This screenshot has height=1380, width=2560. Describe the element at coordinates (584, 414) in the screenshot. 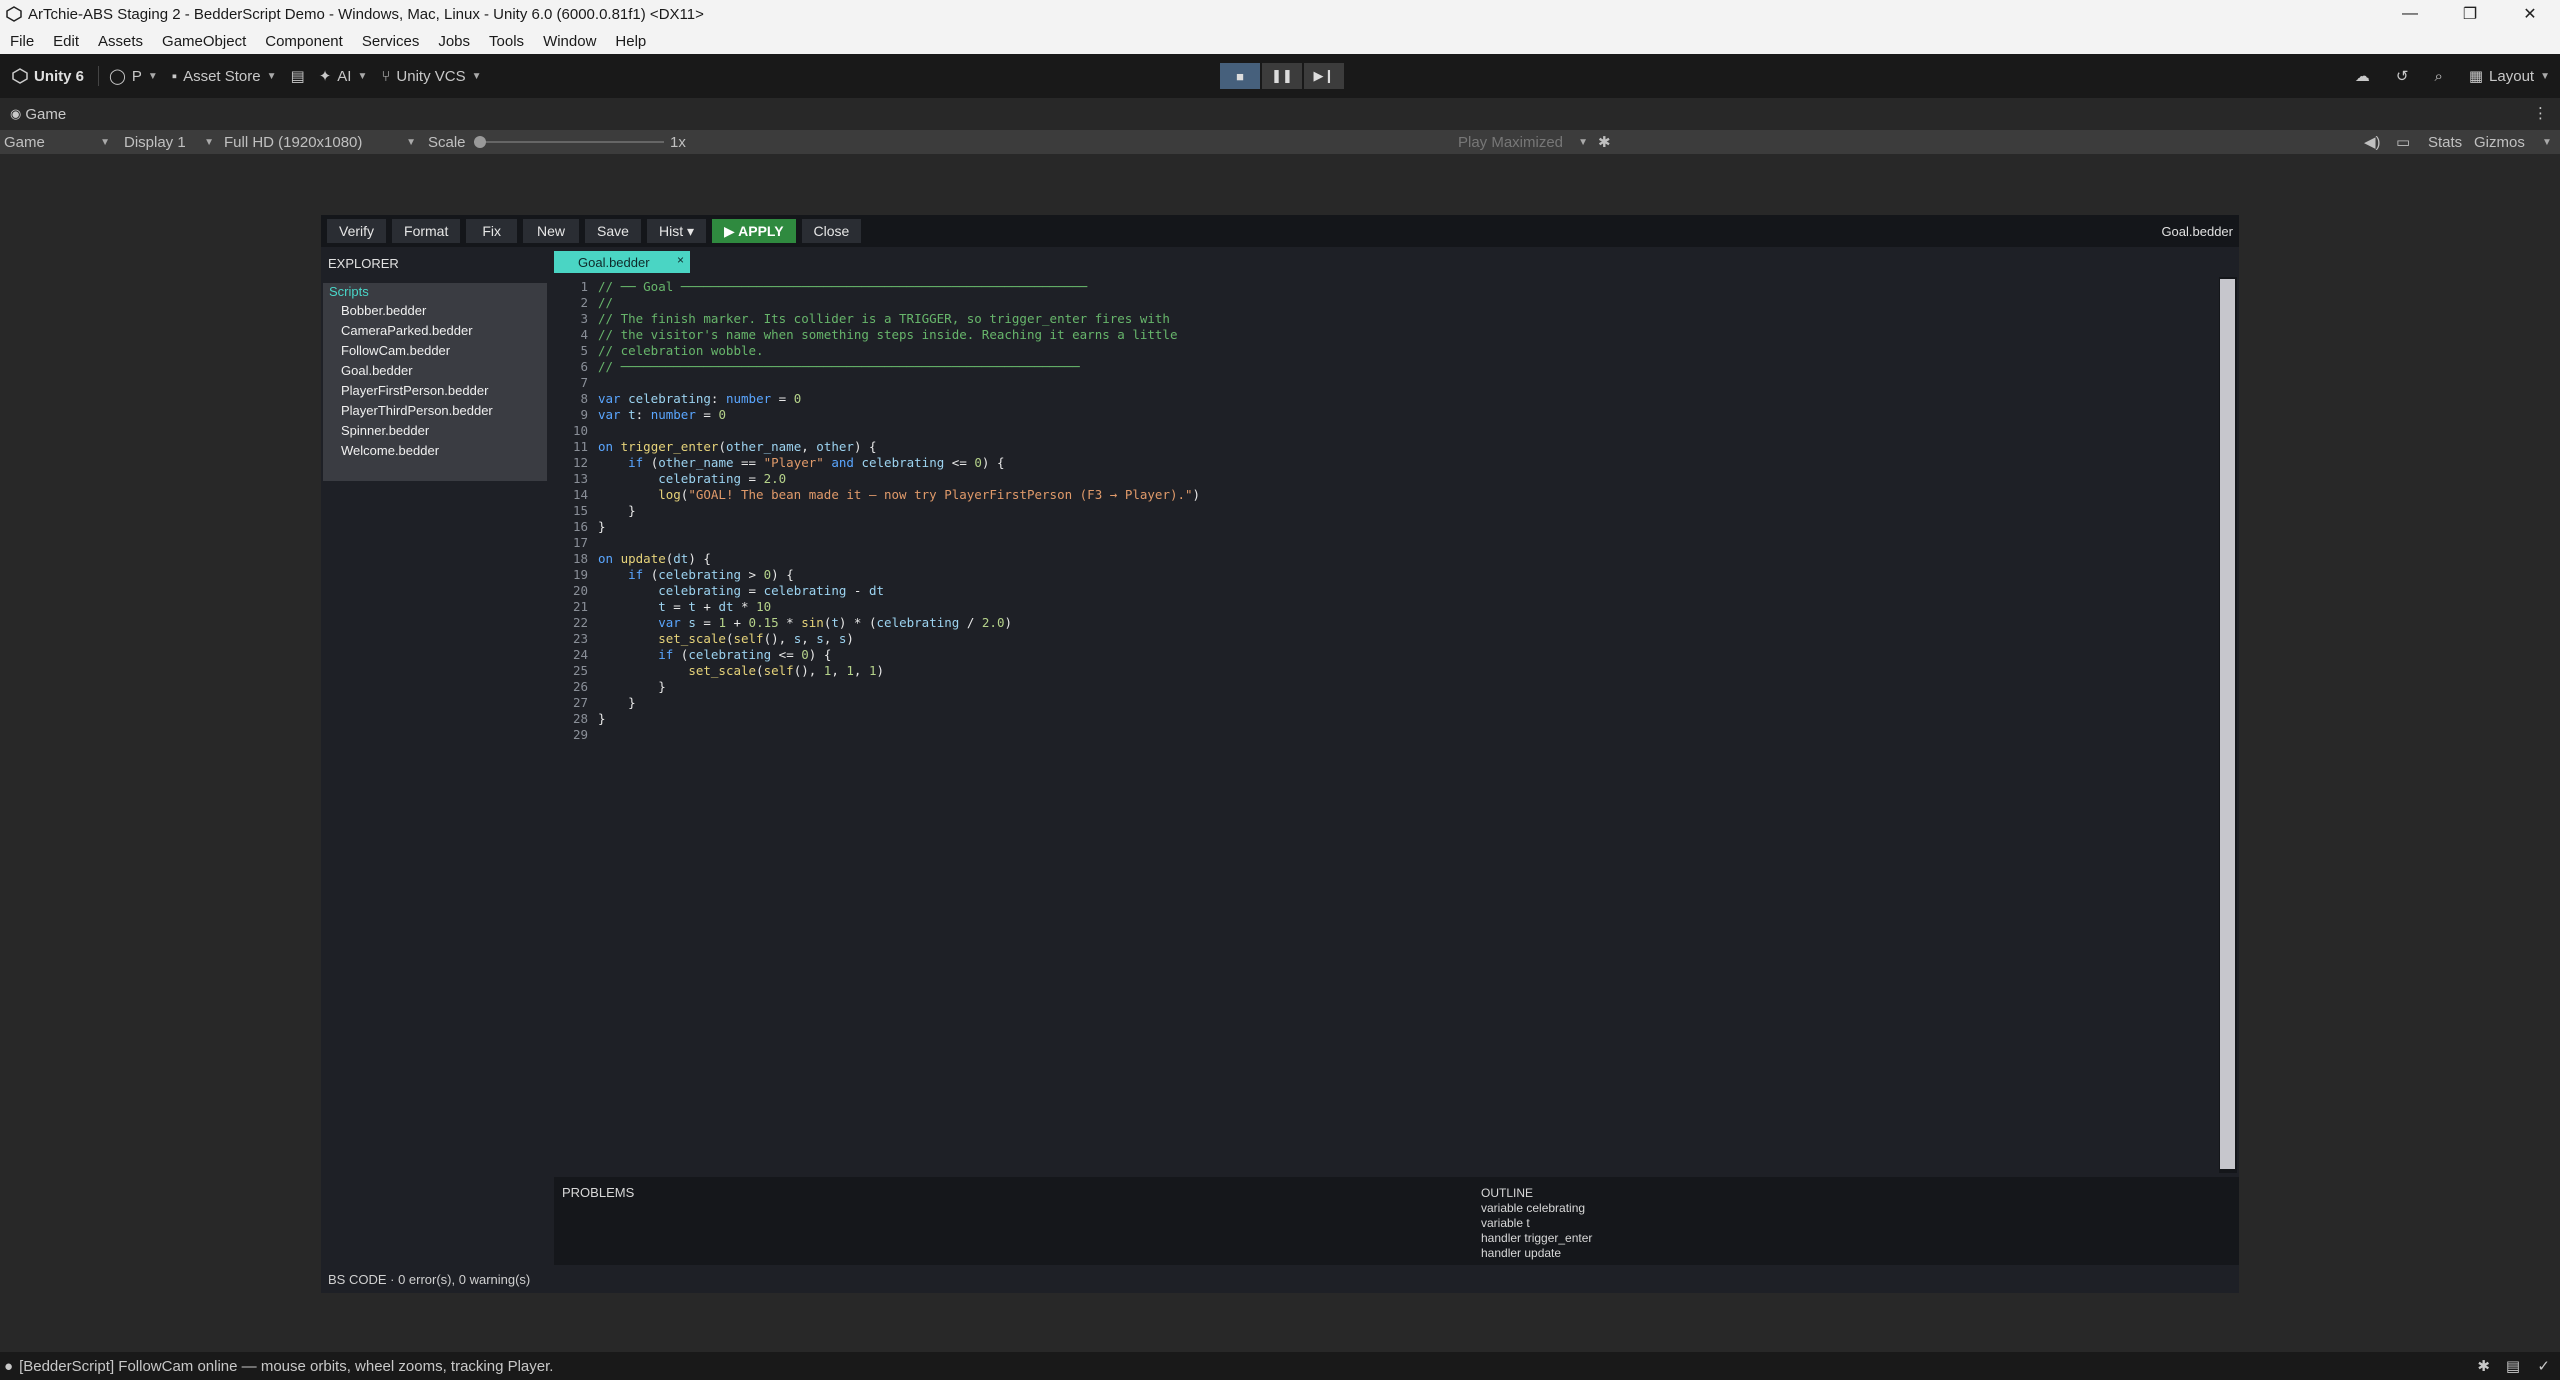

I see `line-number: 9` at that location.